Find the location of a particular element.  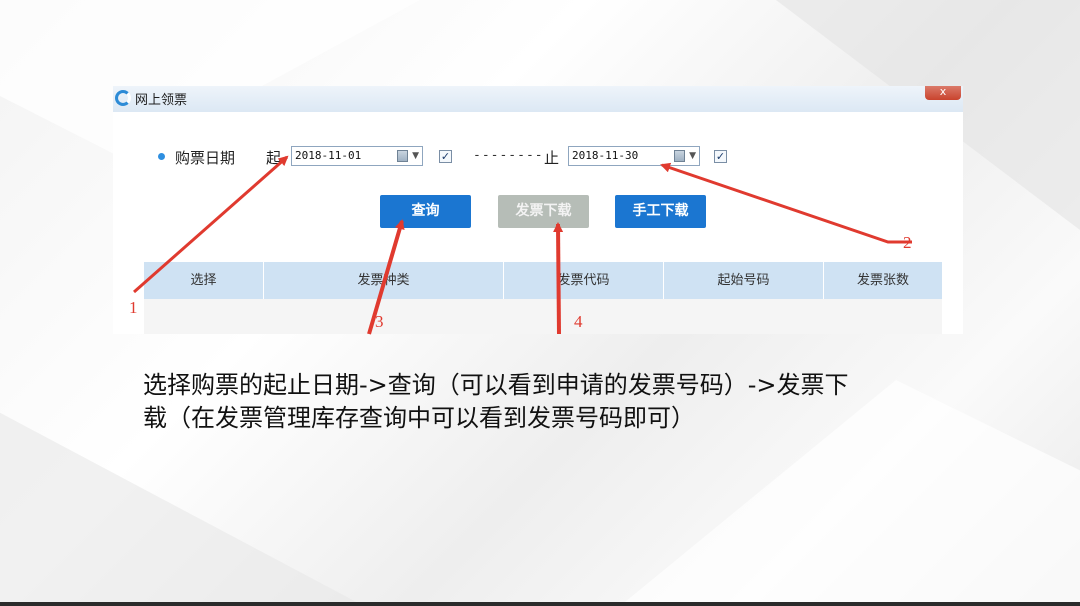

column-header-select: 选择 is located at coordinates (204, 280).